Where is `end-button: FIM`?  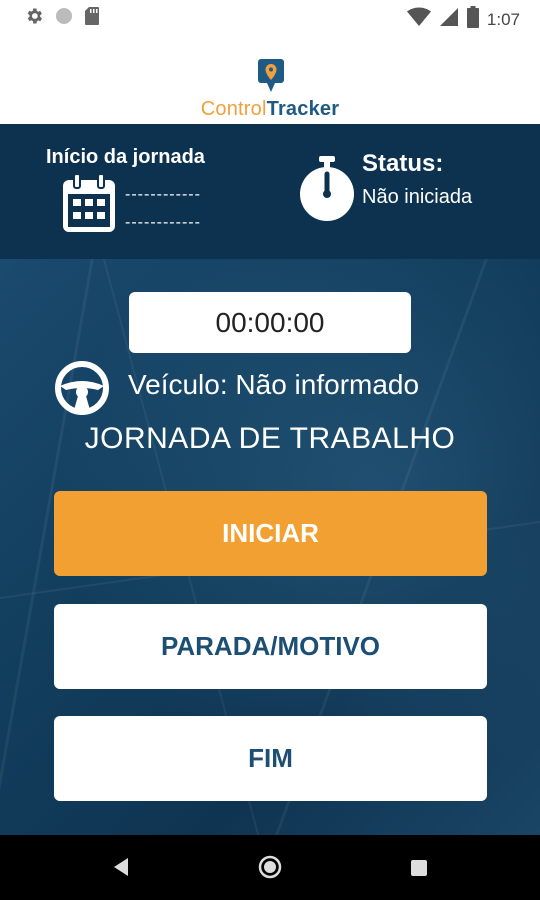 end-button: FIM is located at coordinates (270, 758).